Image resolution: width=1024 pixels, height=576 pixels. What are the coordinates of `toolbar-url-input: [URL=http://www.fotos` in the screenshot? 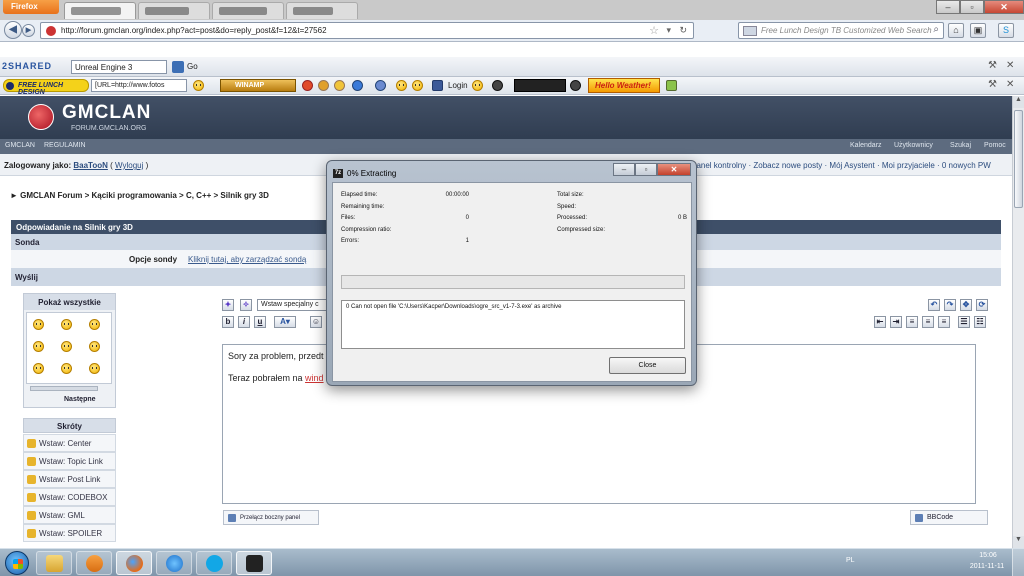 It's located at (139, 85).